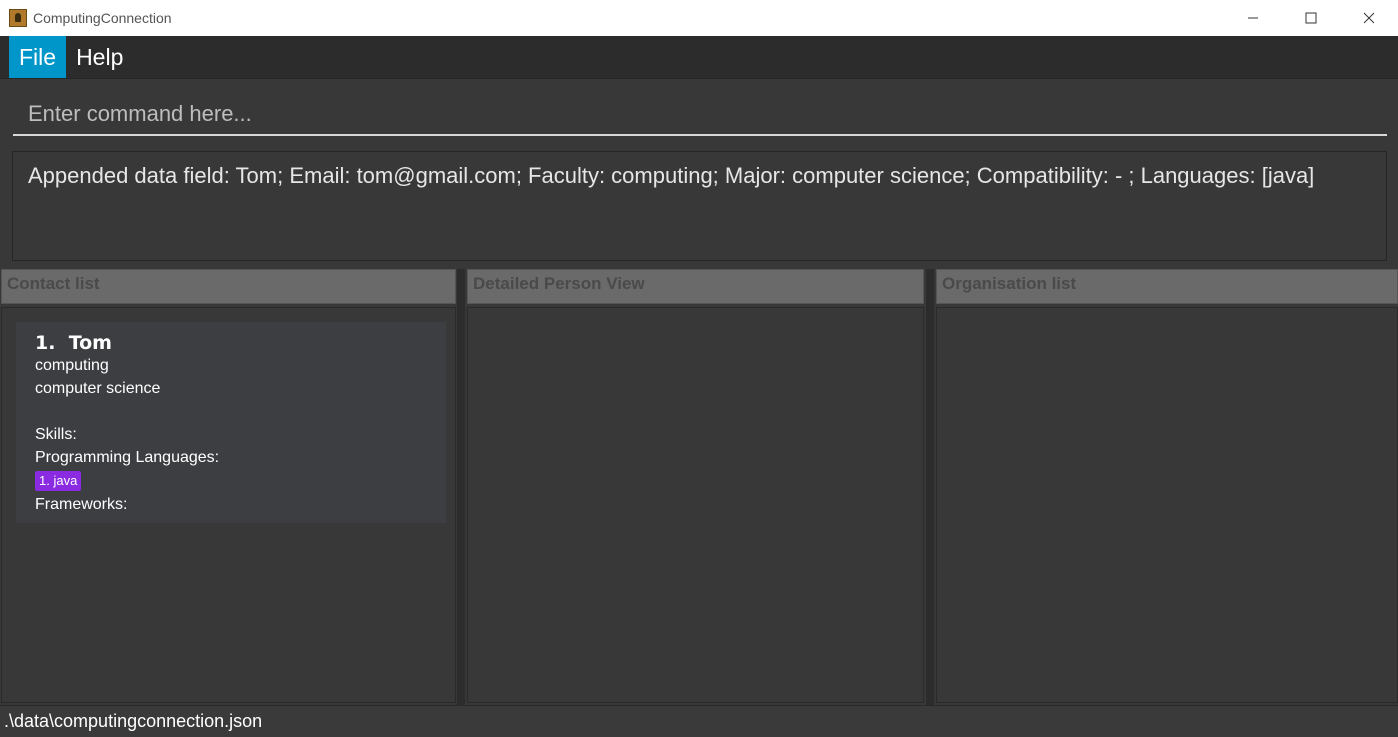  I want to click on maximize-button, so click(1311, 18).